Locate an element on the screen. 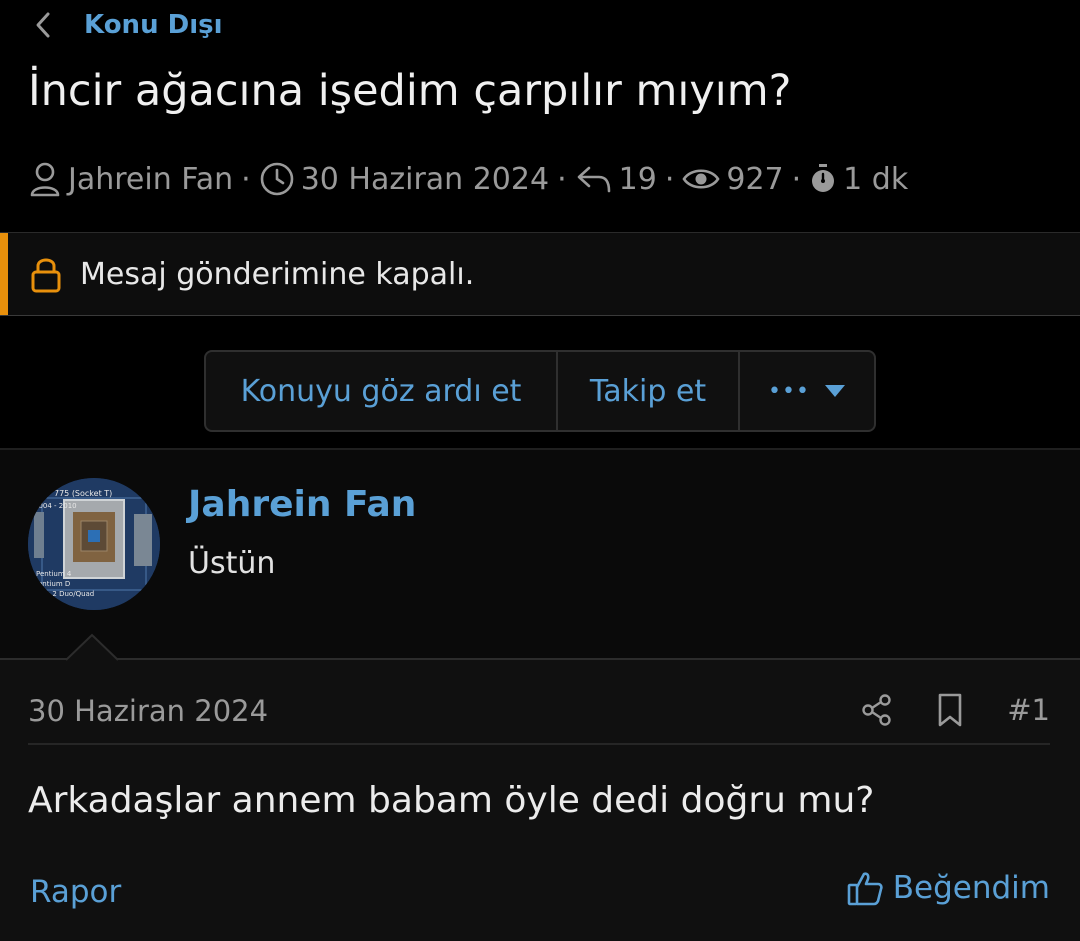 The width and height of the screenshot is (1080, 941). chevron-left-icon is located at coordinates (46, 25).